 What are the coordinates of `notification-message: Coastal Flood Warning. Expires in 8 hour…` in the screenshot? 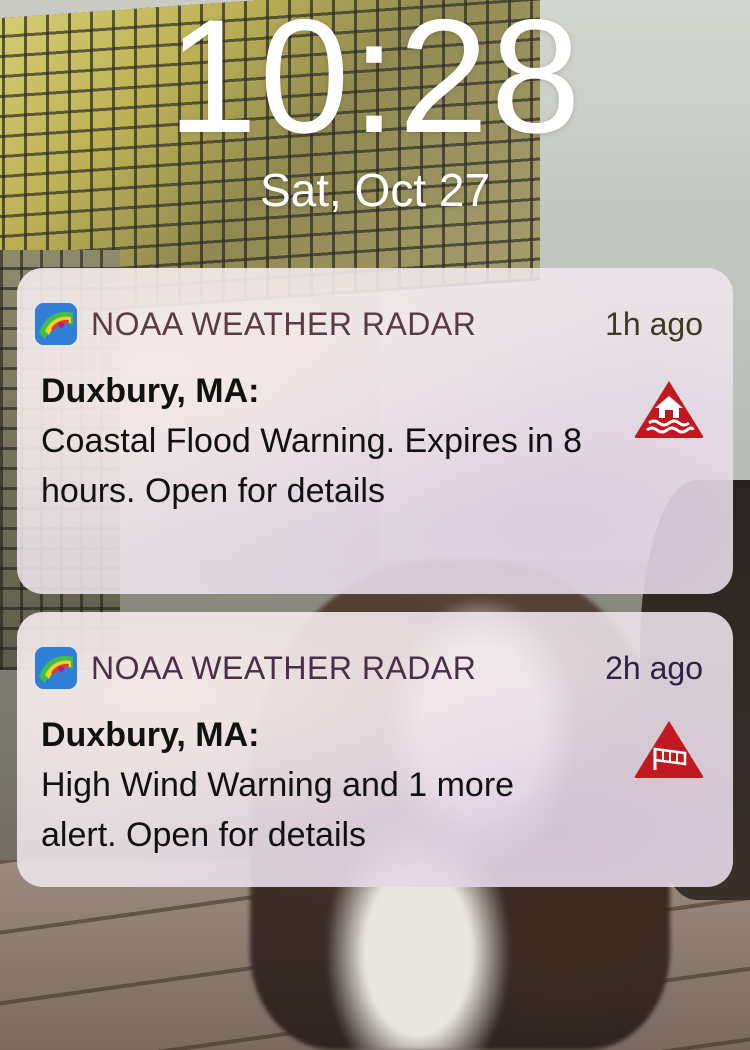 It's located at (312, 466).